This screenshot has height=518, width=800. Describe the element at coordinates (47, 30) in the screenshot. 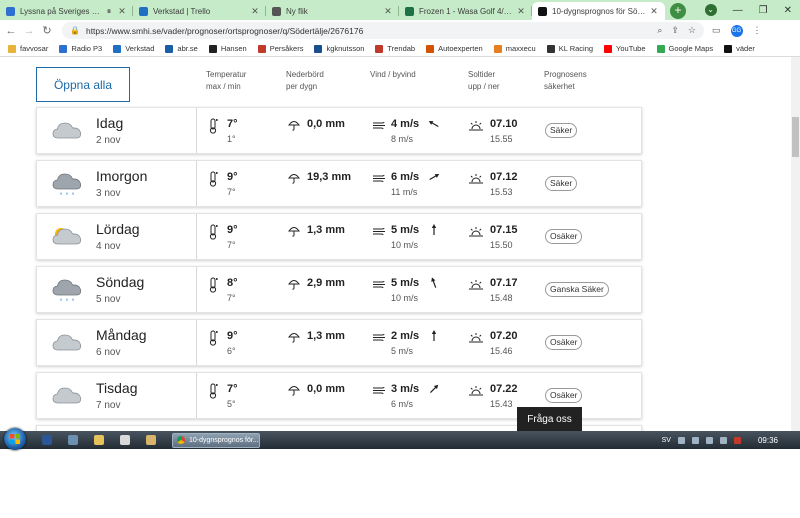

I see `reload-icon: ↻` at that location.